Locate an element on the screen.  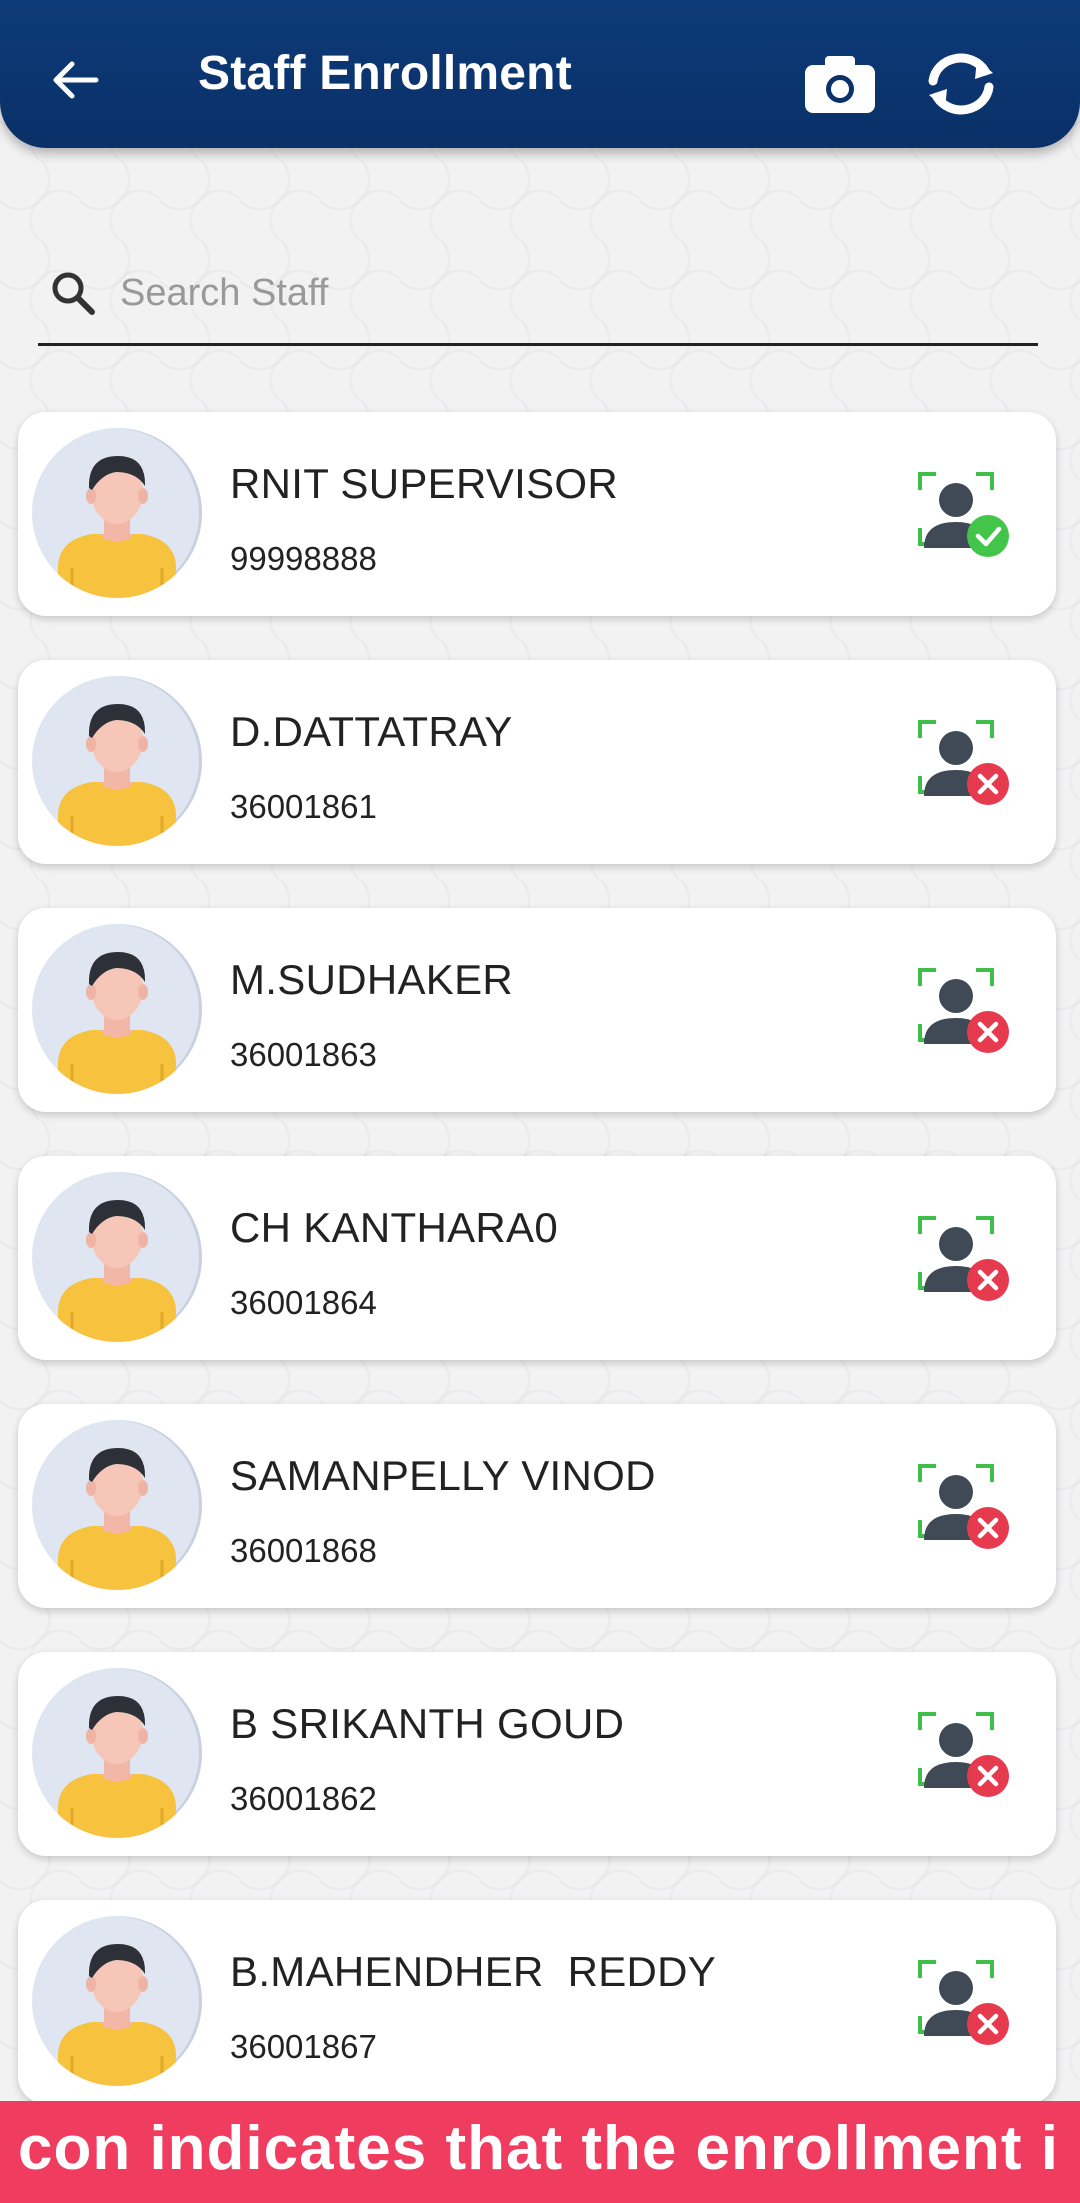
staff-name: B.MAHENDHER REDDY is located at coordinates (473, 1971).